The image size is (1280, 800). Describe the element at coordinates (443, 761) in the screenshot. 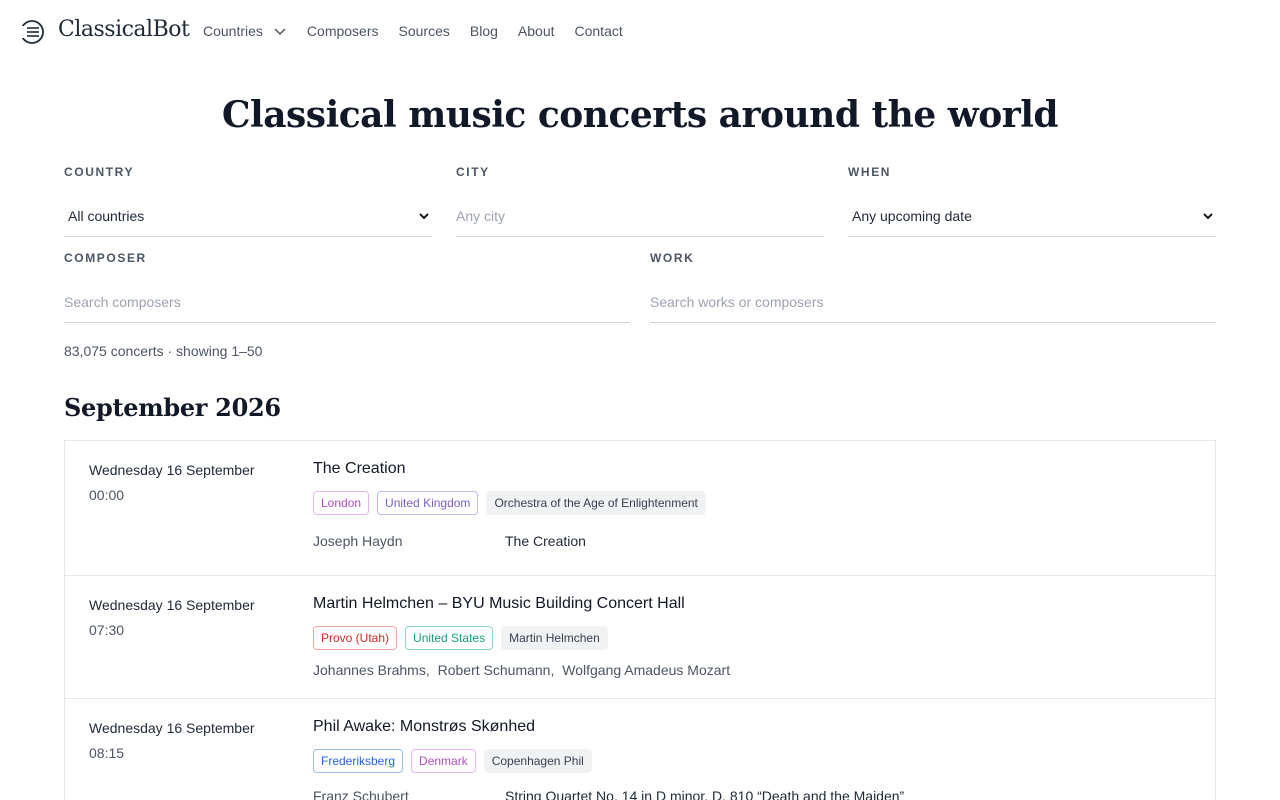

I see `country-tag: Denmark` at that location.